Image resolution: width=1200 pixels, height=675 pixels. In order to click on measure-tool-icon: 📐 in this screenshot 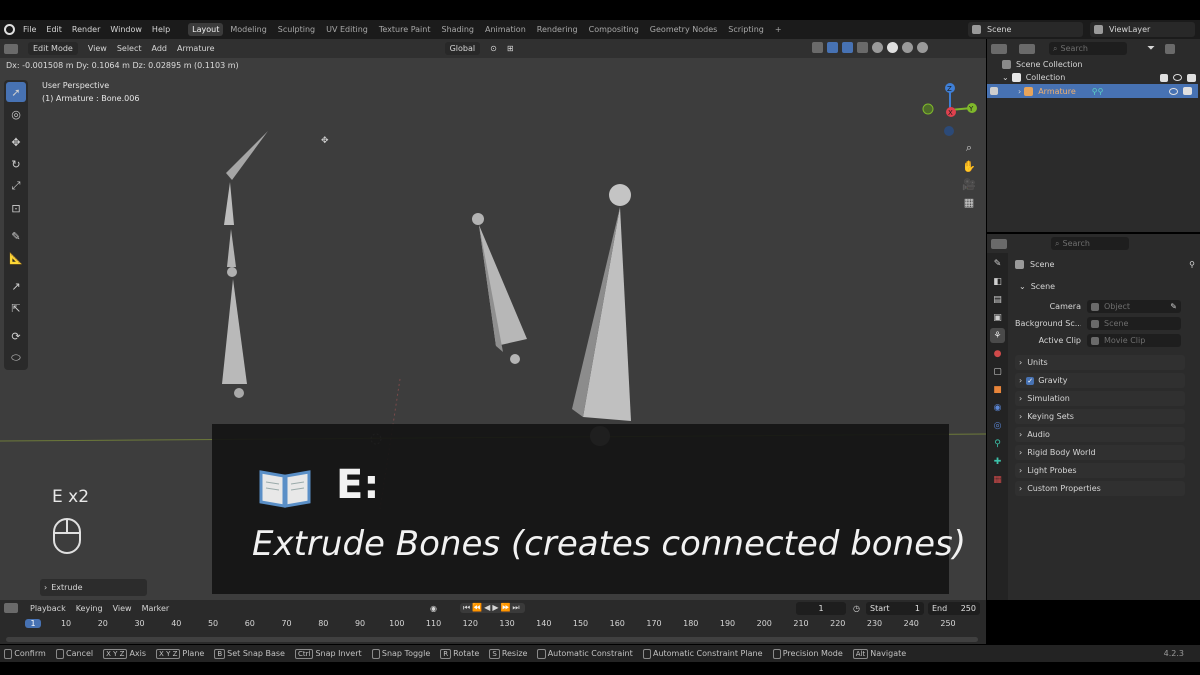, I will do `click(16, 258)`.